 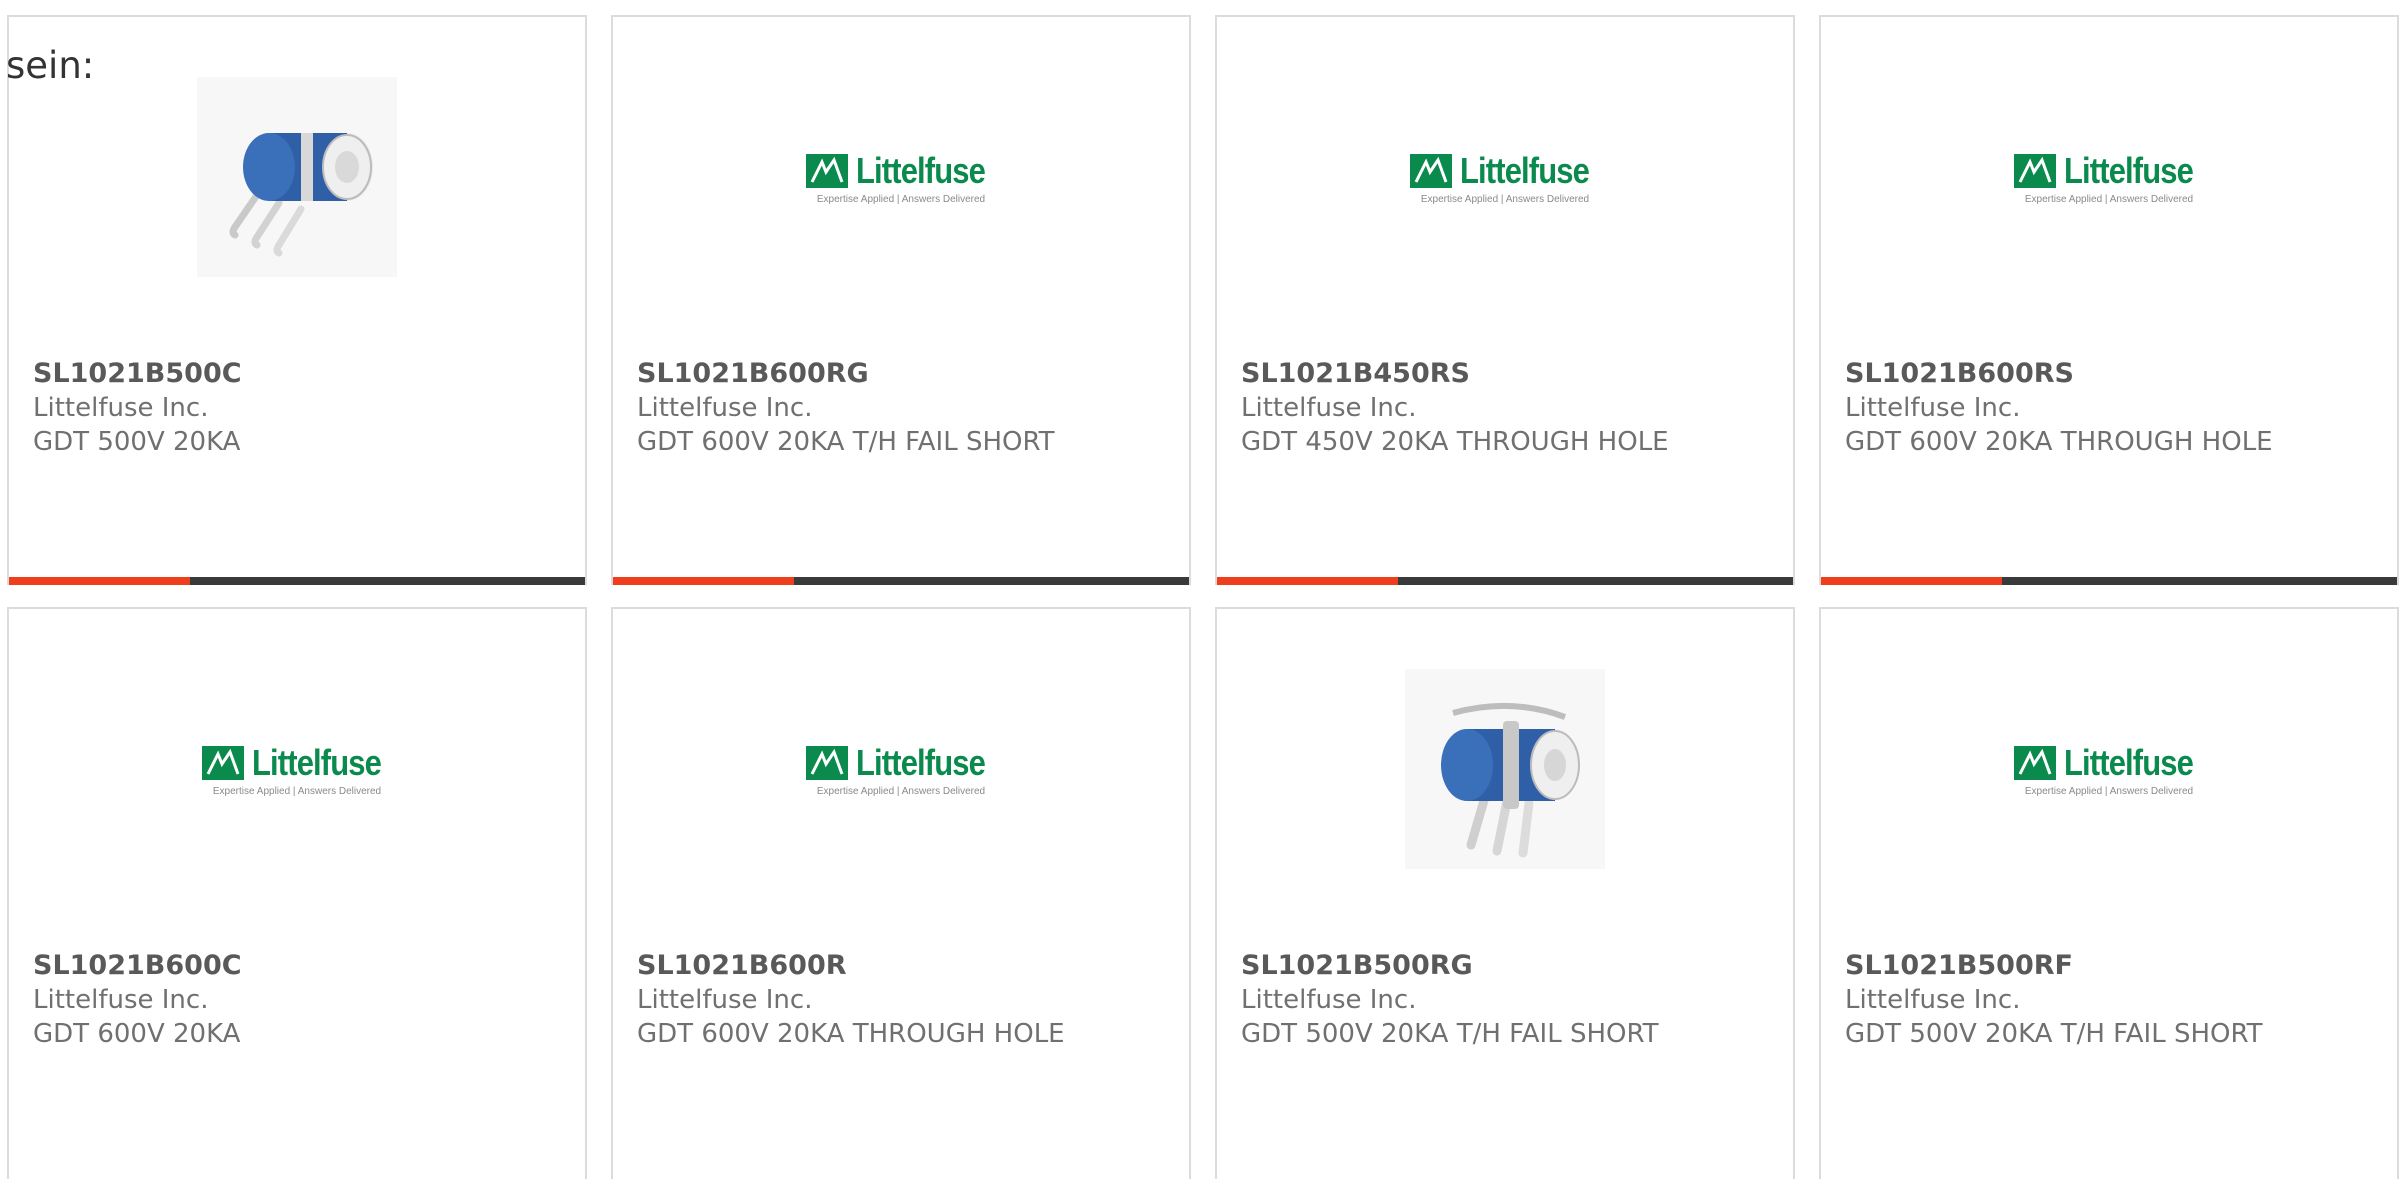 What do you see at coordinates (50, 65) in the screenshot?
I see `intro-text: sein:` at bounding box center [50, 65].